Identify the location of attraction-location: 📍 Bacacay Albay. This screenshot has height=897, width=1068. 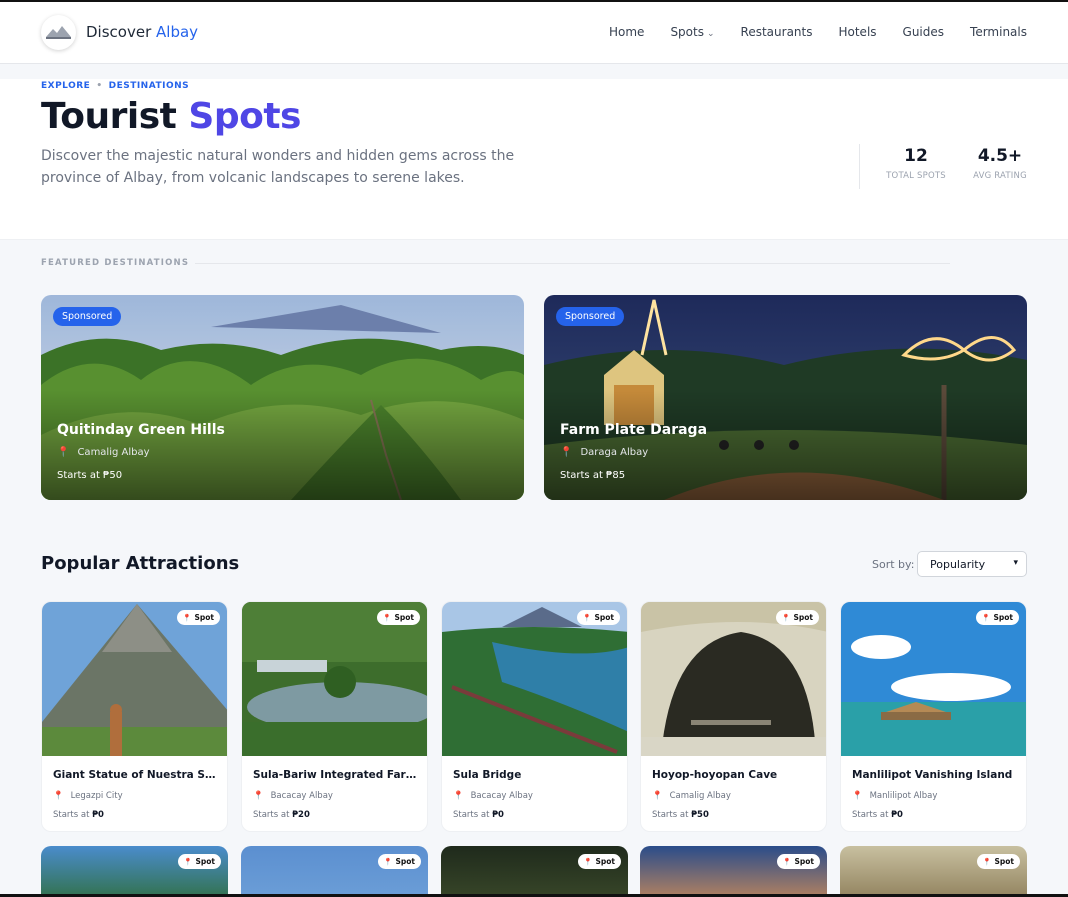
(293, 796).